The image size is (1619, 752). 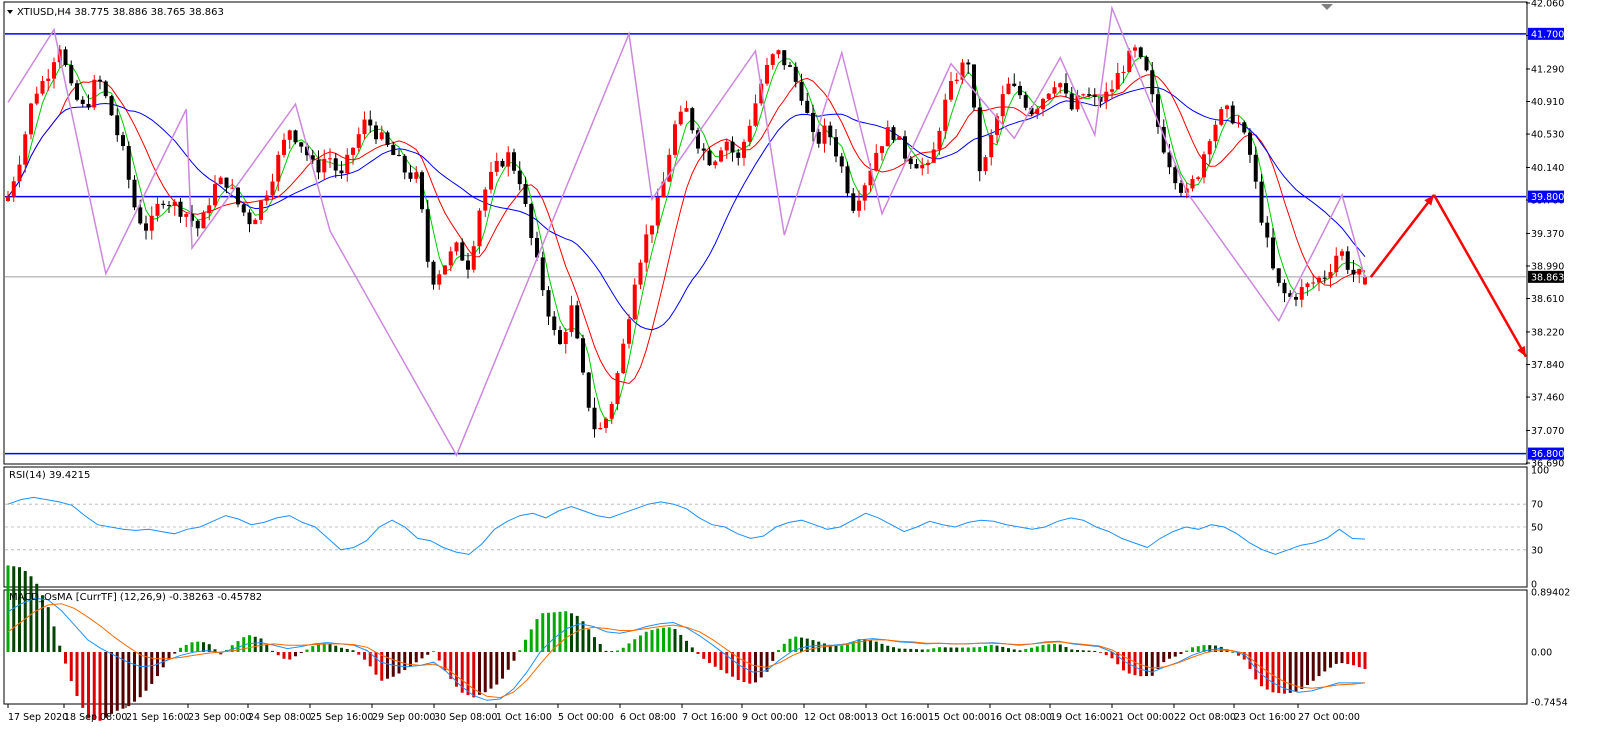 What do you see at coordinates (1547, 454) in the screenshot?
I see `level-price-label: 36.800` at bounding box center [1547, 454].